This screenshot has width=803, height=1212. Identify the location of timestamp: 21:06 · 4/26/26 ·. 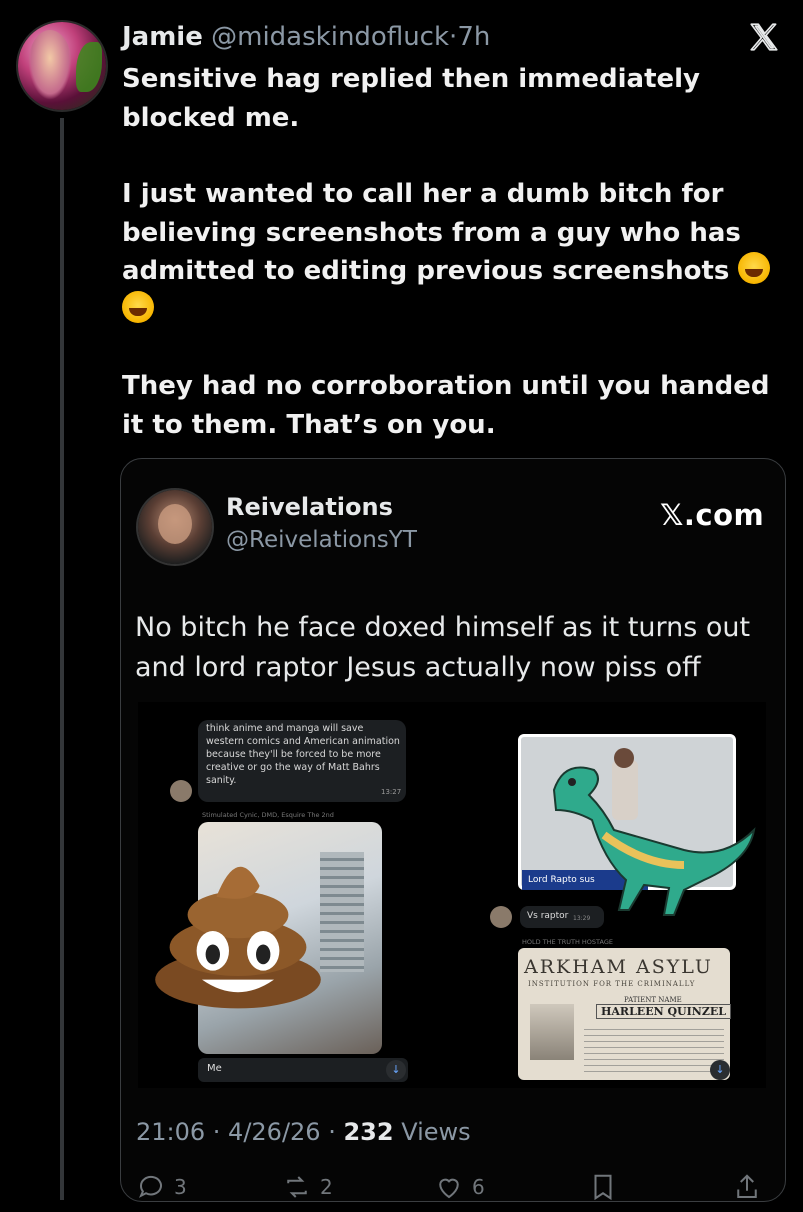
(240, 1132).